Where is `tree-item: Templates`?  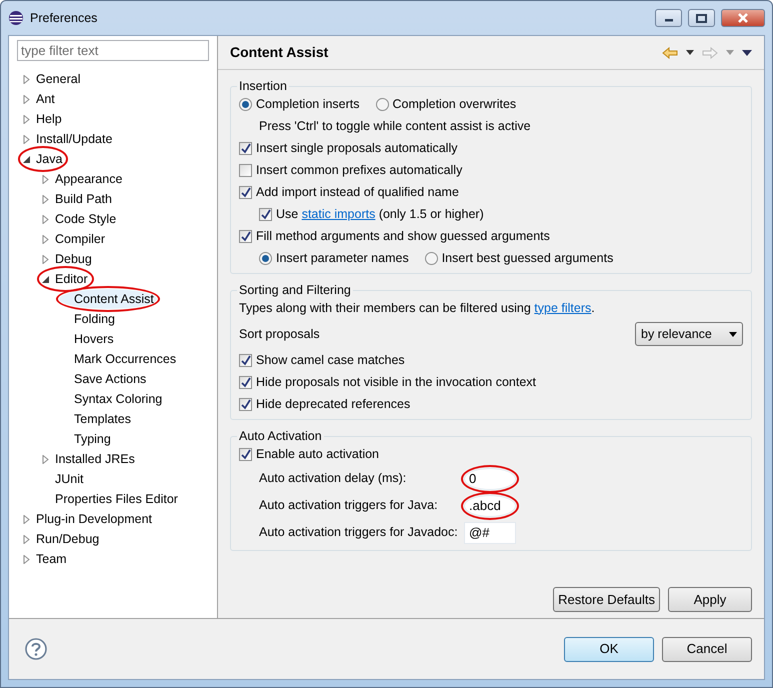 tree-item: Templates is located at coordinates (96, 419).